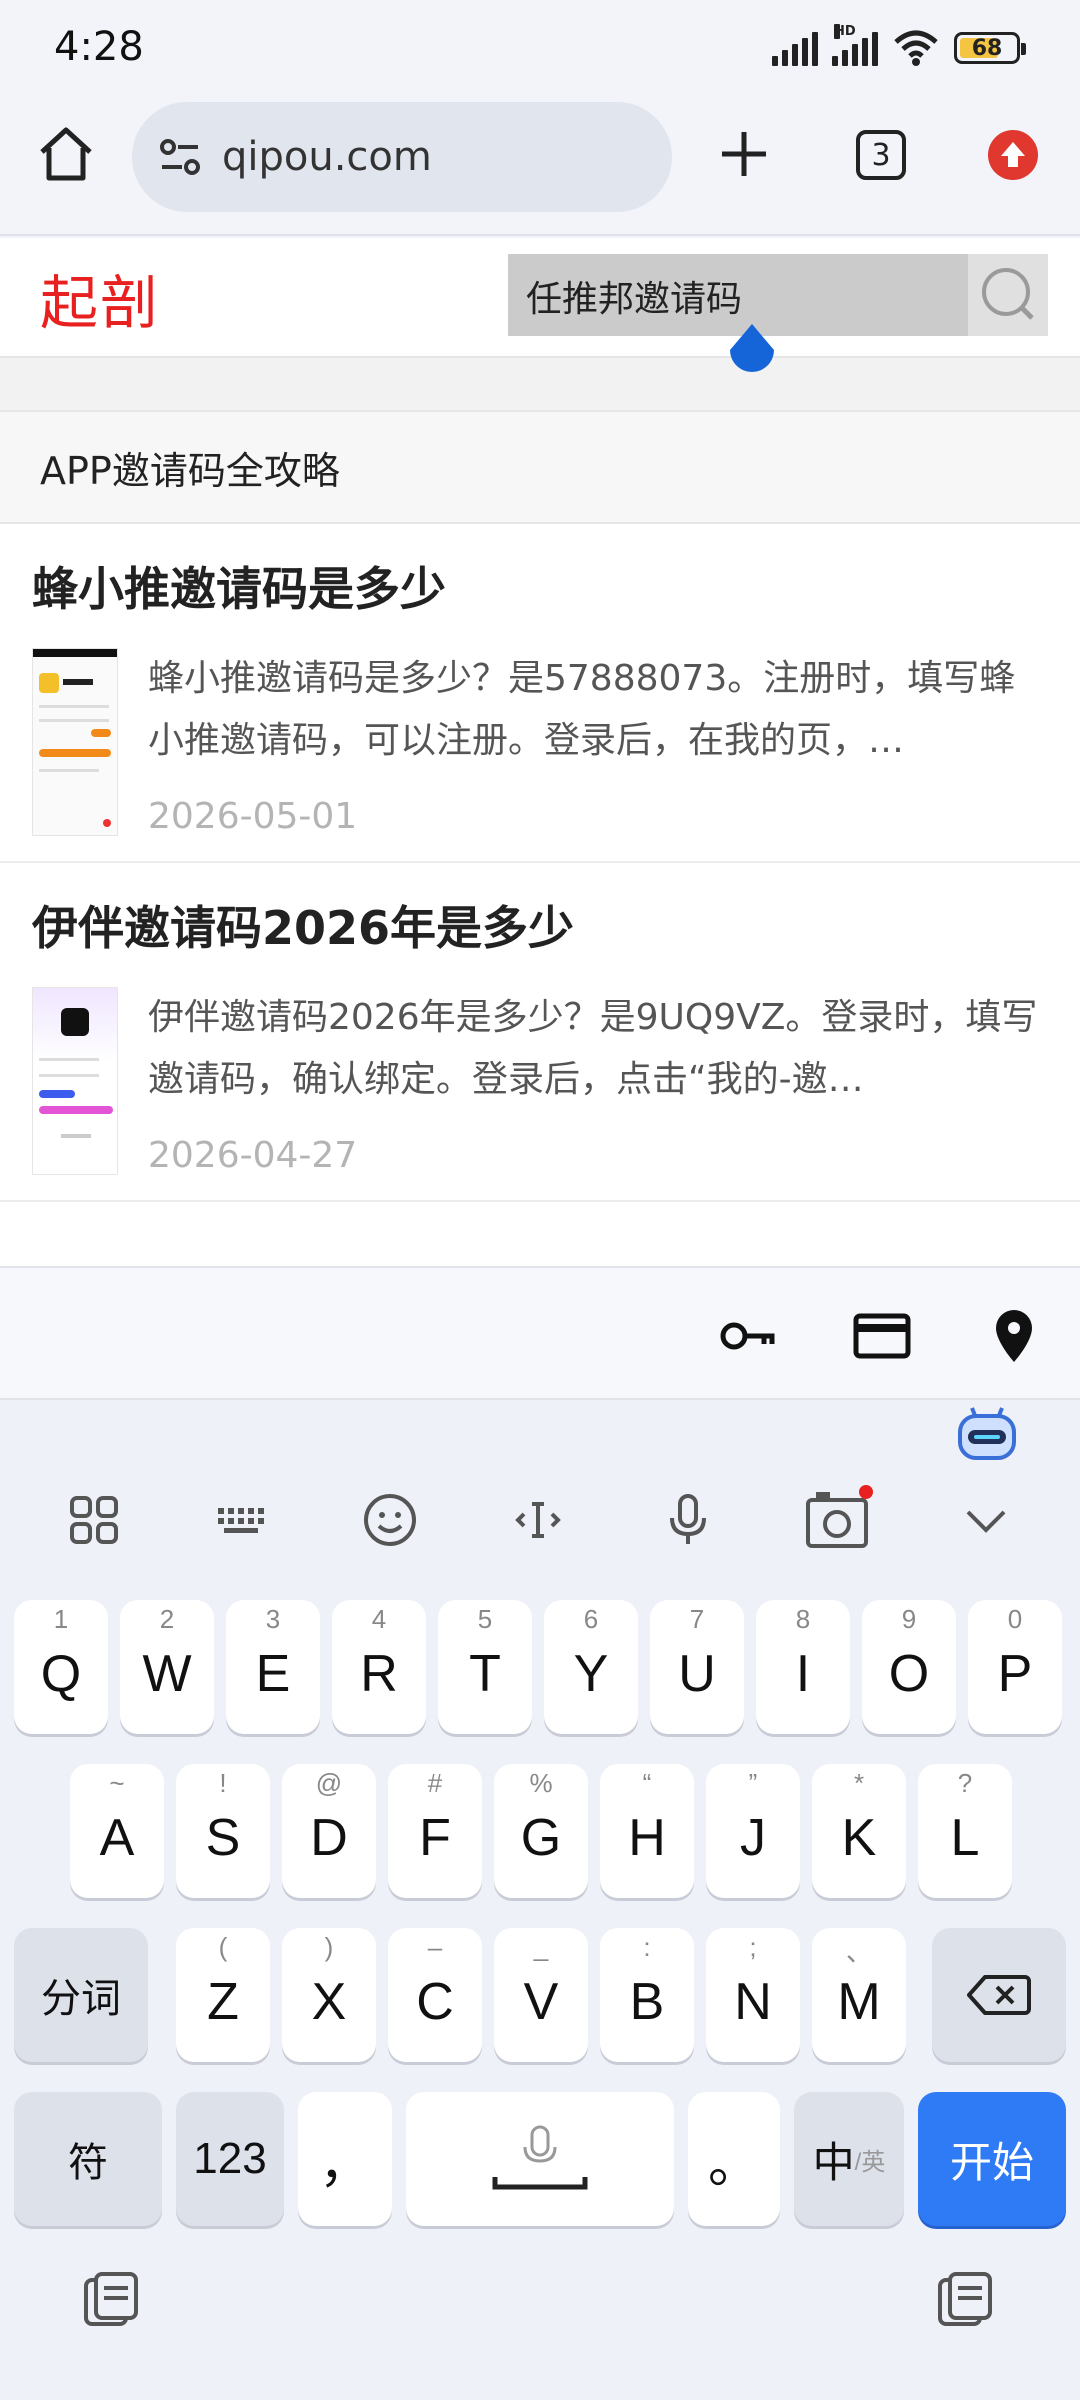 The width and height of the screenshot is (1080, 2400). Describe the element at coordinates (329, 2002) in the screenshot. I see `key-label: X` at that location.